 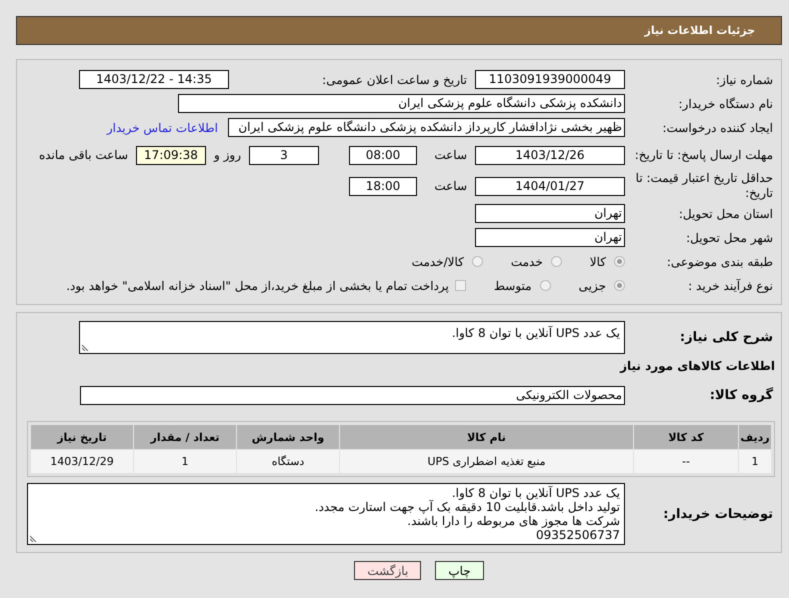 I want to click on field-label: طبقه بندی موضوعی:, so click(x=720, y=261).